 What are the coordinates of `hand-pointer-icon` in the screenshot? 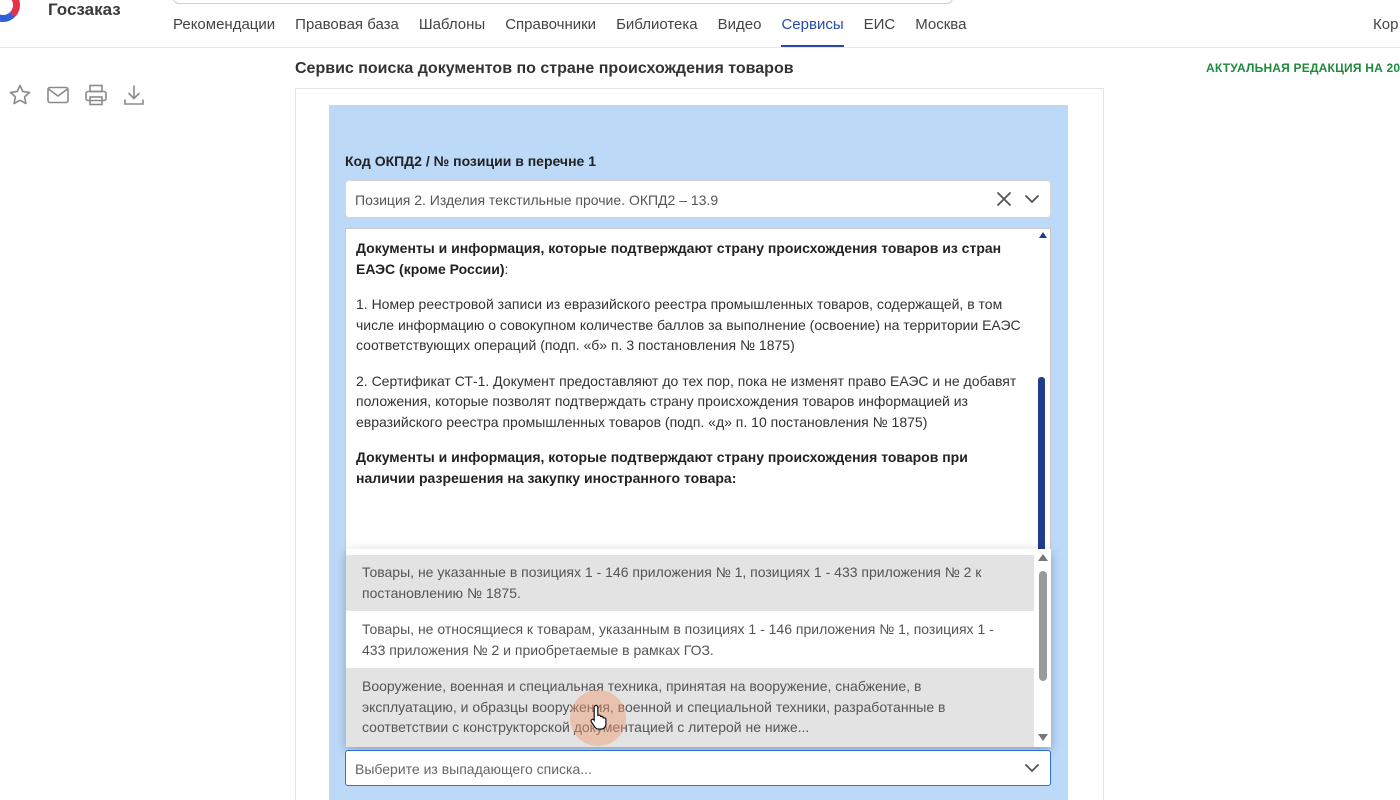 It's located at (599, 717).